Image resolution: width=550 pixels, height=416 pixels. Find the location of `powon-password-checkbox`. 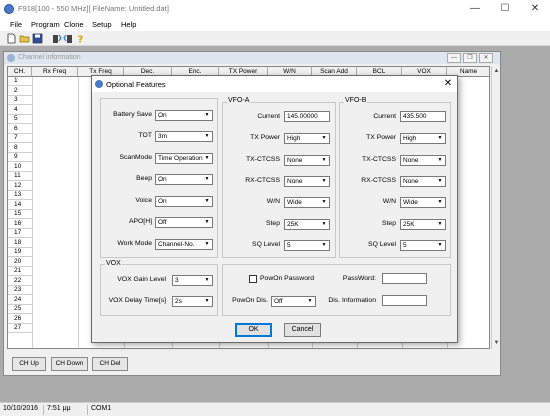

powon-password-checkbox is located at coordinates (253, 279).